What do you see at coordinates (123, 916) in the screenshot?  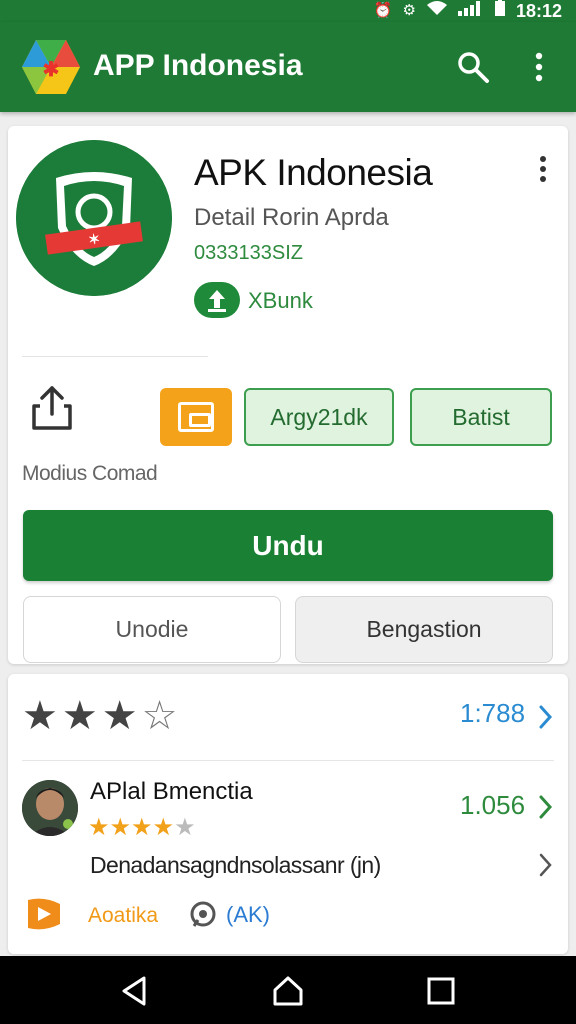 I see `tag-label-1: Aoatika` at bounding box center [123, 916].